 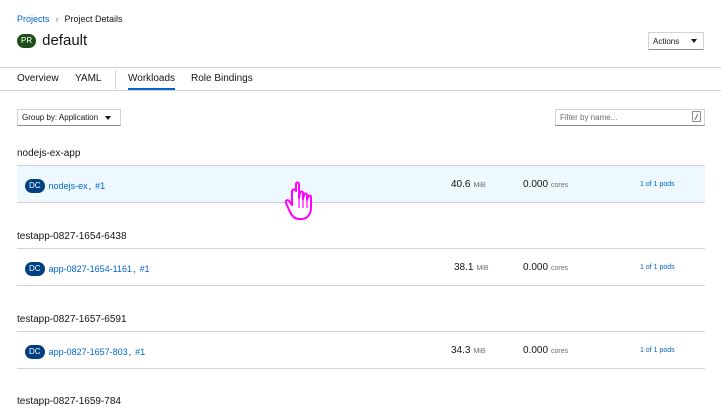 I want to click on breadcrumb-projects-link: Projects, so click(x=33, y=19).